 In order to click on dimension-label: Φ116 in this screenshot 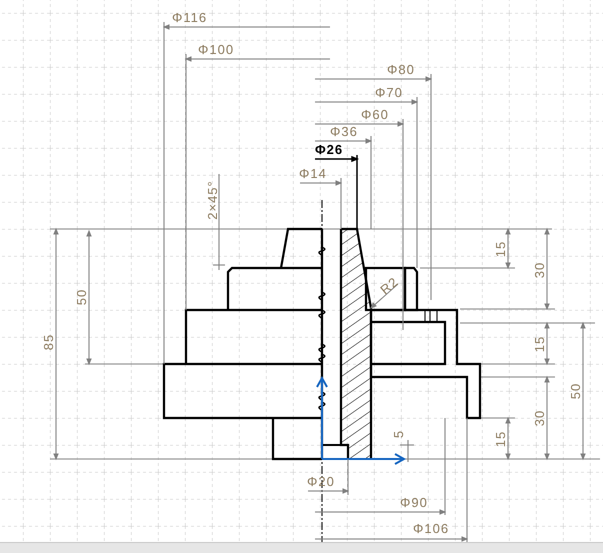, I will do `click(190, 17)`.